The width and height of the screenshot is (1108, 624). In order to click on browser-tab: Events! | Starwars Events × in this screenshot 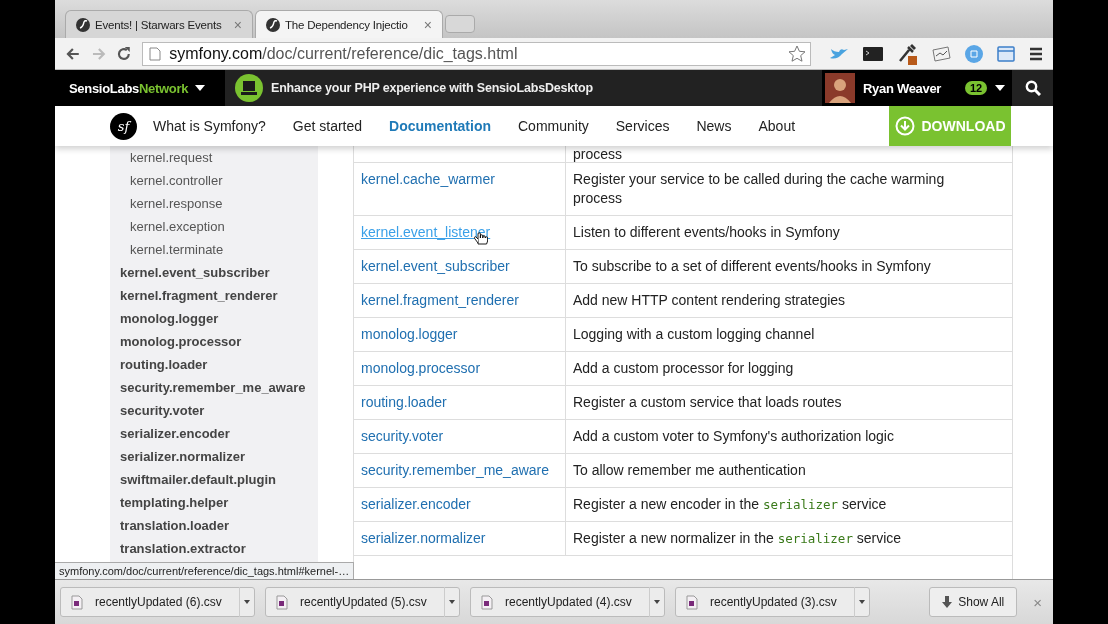, I will do `click(159, 24)`.